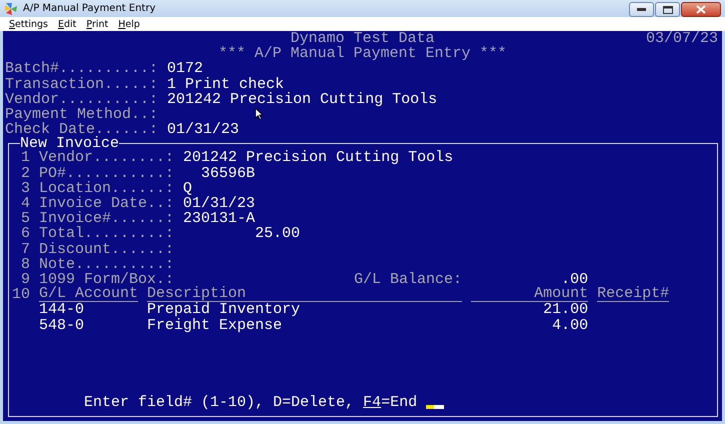  What do you see at coordinates (25, 218) in the screenshot?
I see `field-number: 5` at bounding box center [25, 218].